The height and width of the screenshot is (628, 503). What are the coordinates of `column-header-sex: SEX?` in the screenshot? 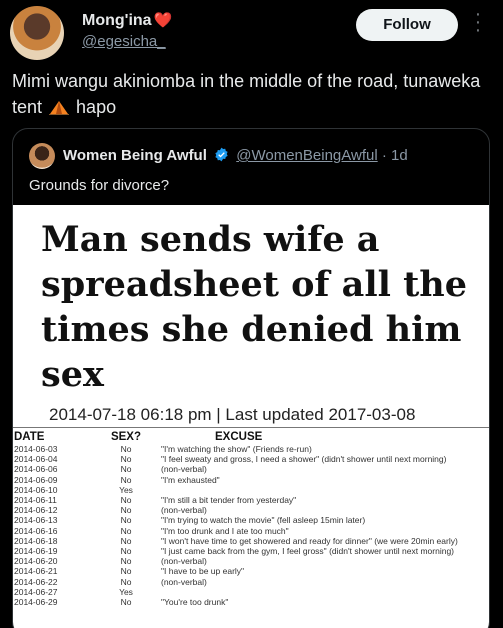 It's located at (126, 437).